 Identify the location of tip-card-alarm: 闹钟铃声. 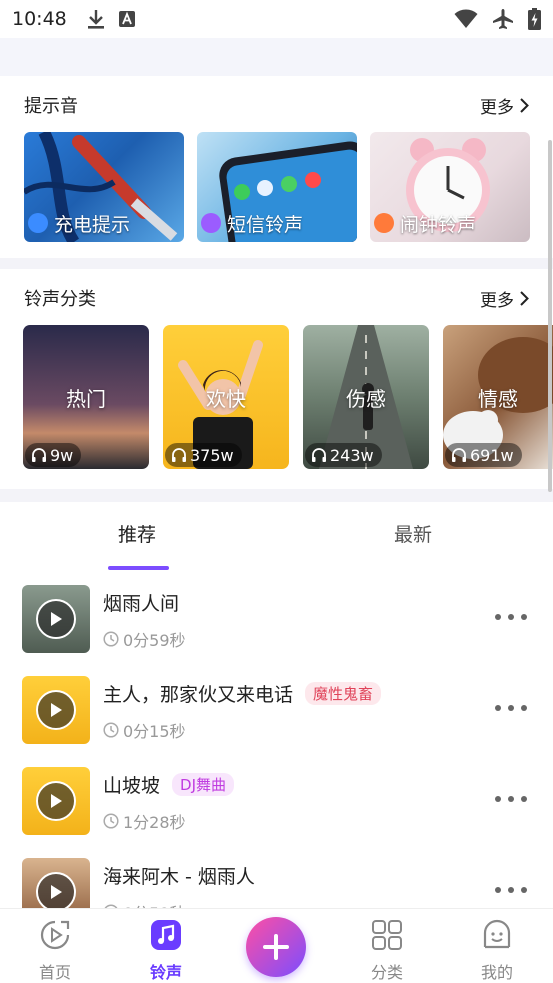
(450, 187).